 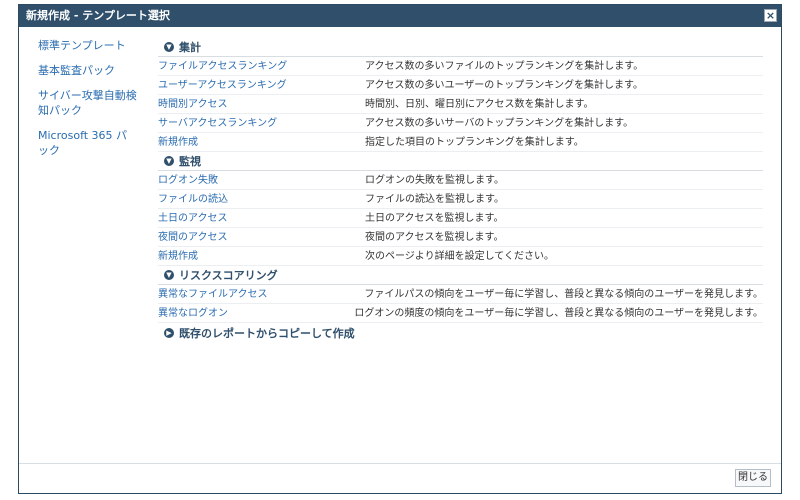 What do you see at coordinates (190, 161) in the screenshot?
I see `section-monitor-title: 監視` at bounding box center [190, 161].